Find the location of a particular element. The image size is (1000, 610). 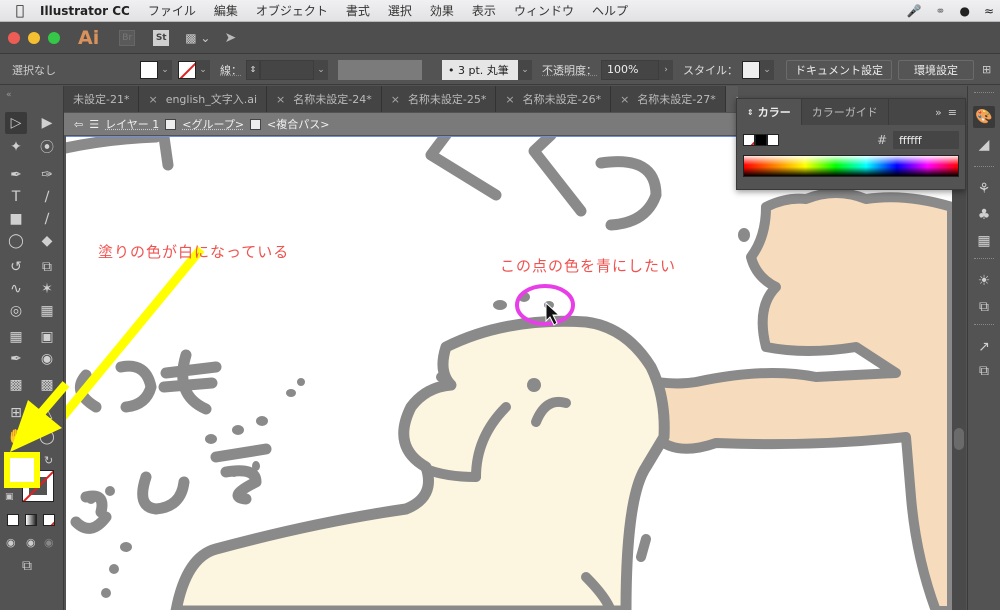

document-tab: × 名称未設定-25* is located at coordinates (439, 99).